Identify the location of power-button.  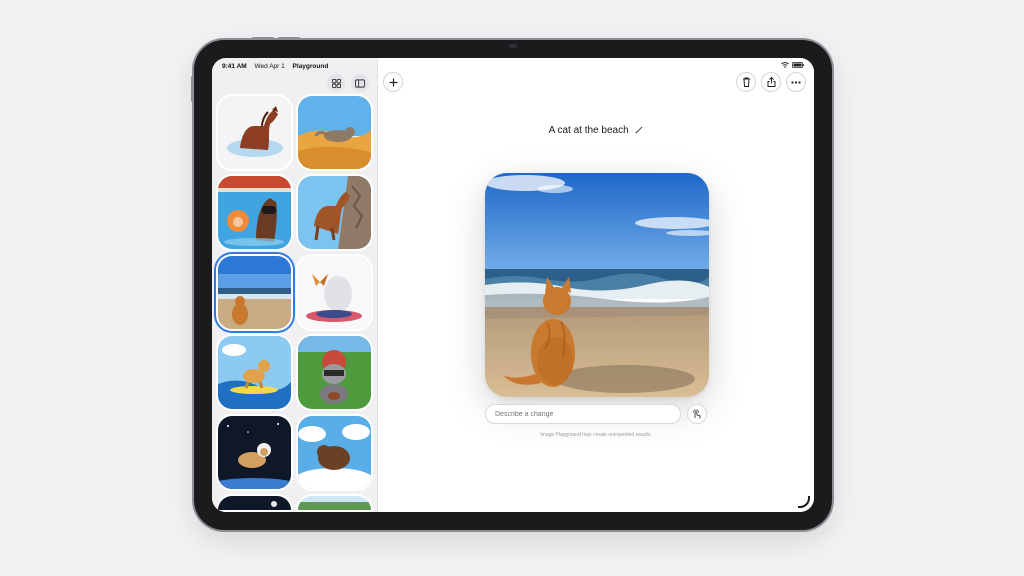
(192, 89).